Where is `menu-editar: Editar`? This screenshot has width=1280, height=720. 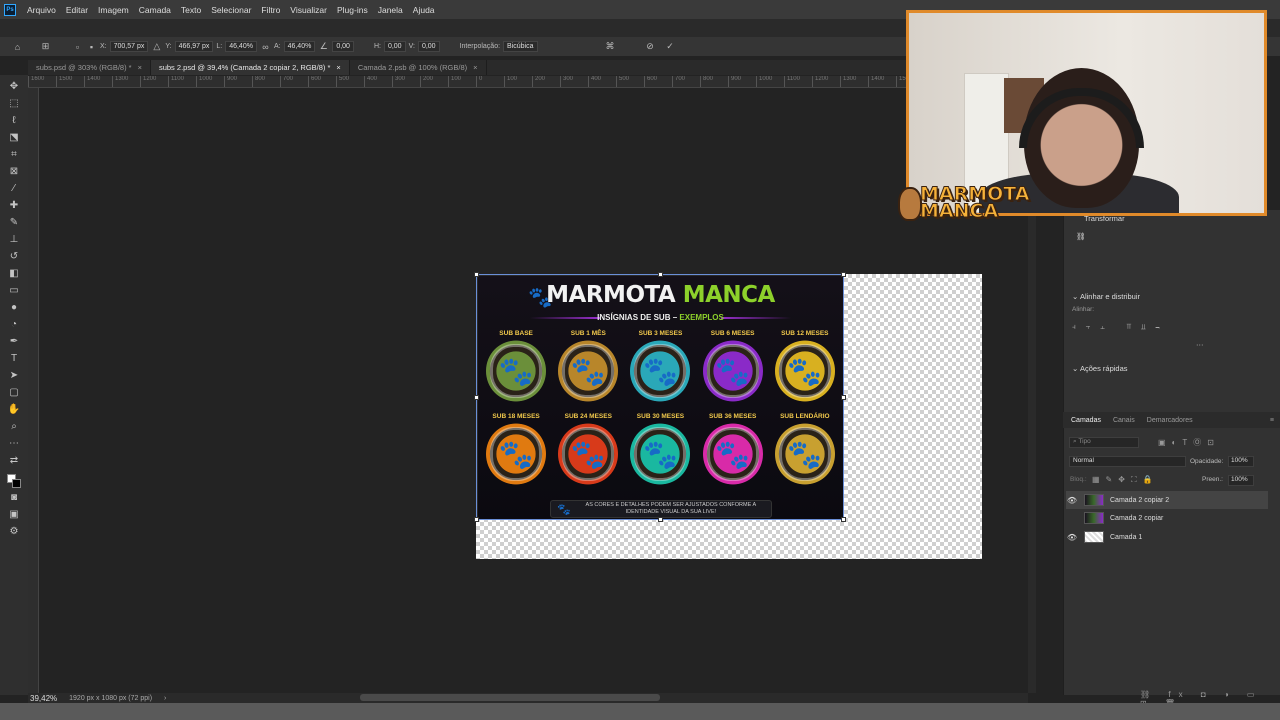
menu-editar: Editar is located at coordinates (77, 10).